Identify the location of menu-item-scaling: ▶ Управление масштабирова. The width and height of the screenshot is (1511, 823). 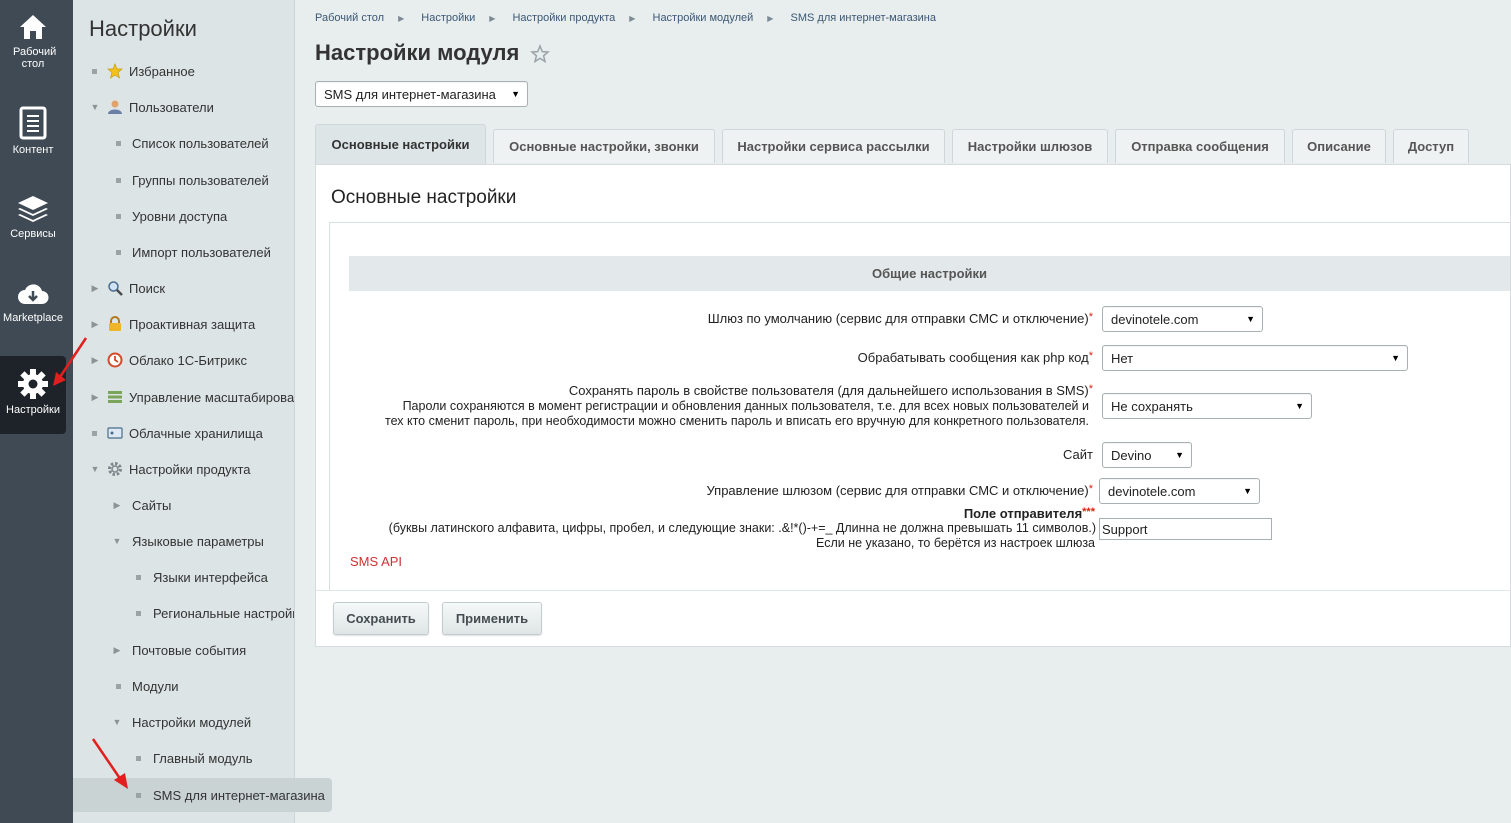
(191, 397).